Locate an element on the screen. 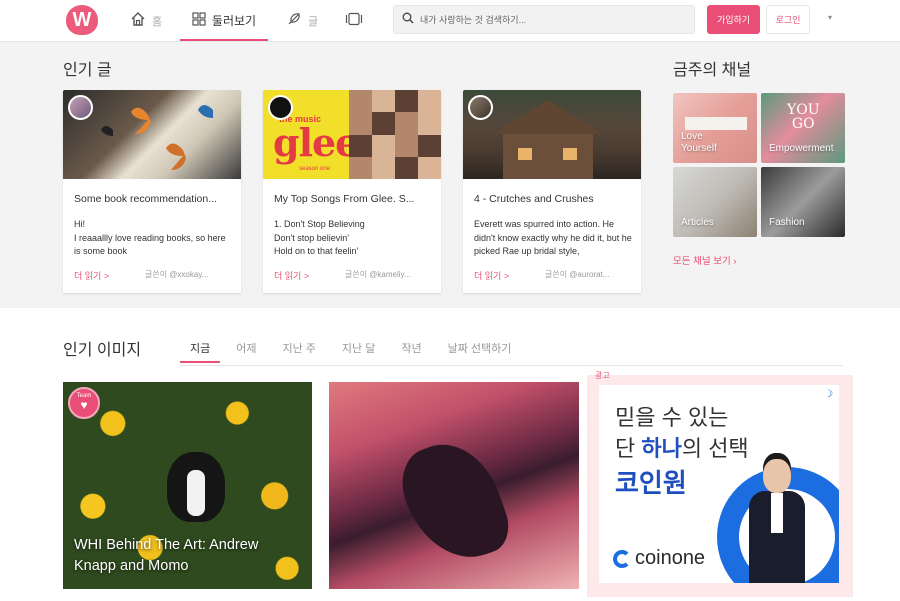  post-thumbnail: the music glee season one is located at coordinates (352, 134).